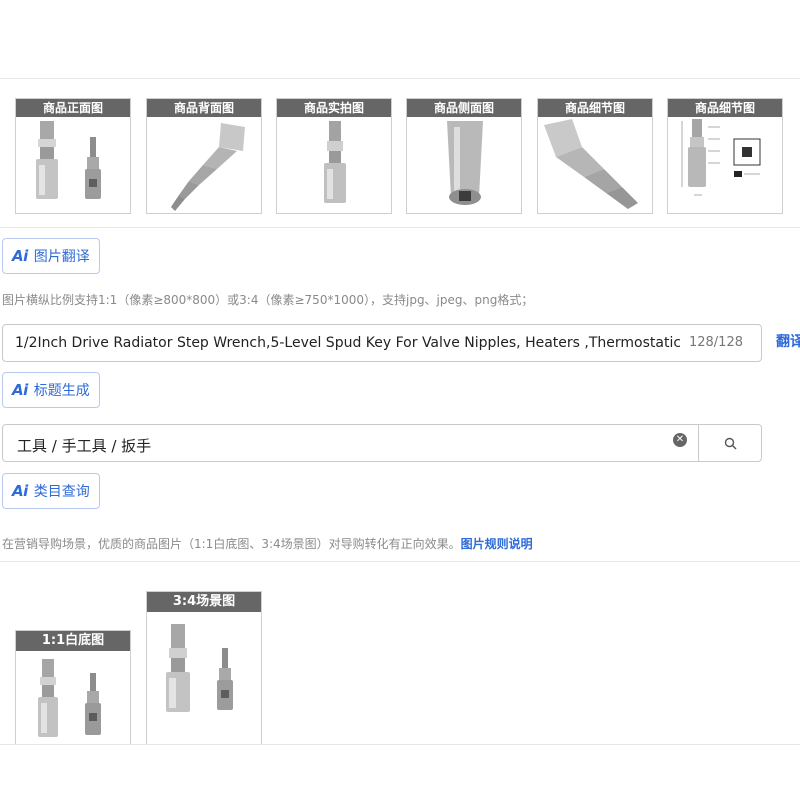 The image size is (800, 800). Describe the element at coordinates (73, 108) in the screenshot. I see `gallery-caption: 商品正面图` at that location.